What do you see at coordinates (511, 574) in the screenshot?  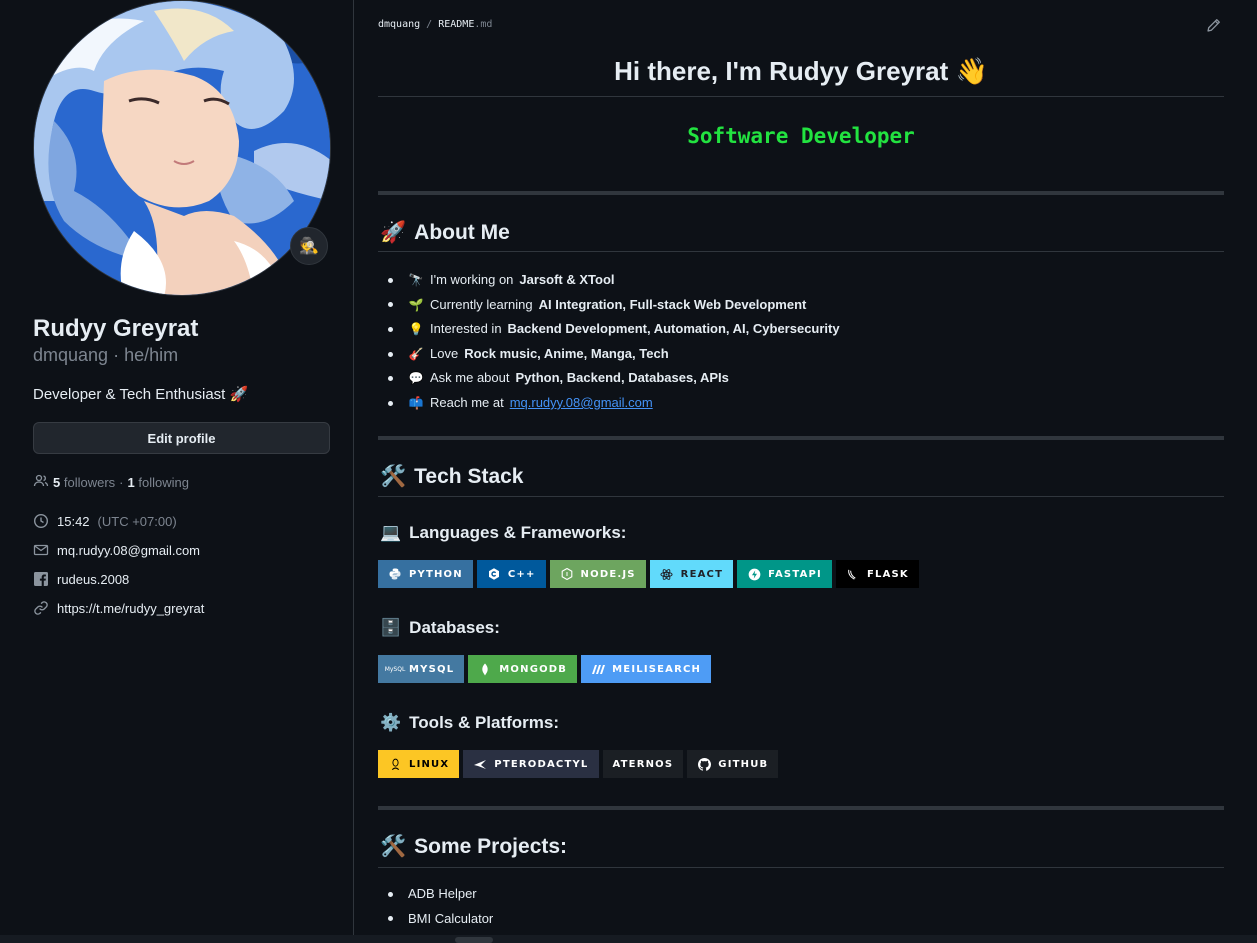 I see `badge-cpp: C++` at bounding box center [511, 574].